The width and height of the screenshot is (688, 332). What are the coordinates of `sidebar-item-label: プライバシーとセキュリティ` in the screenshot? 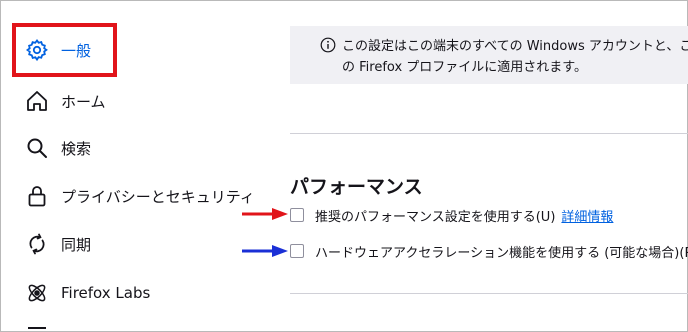 It's located at (158, 196).